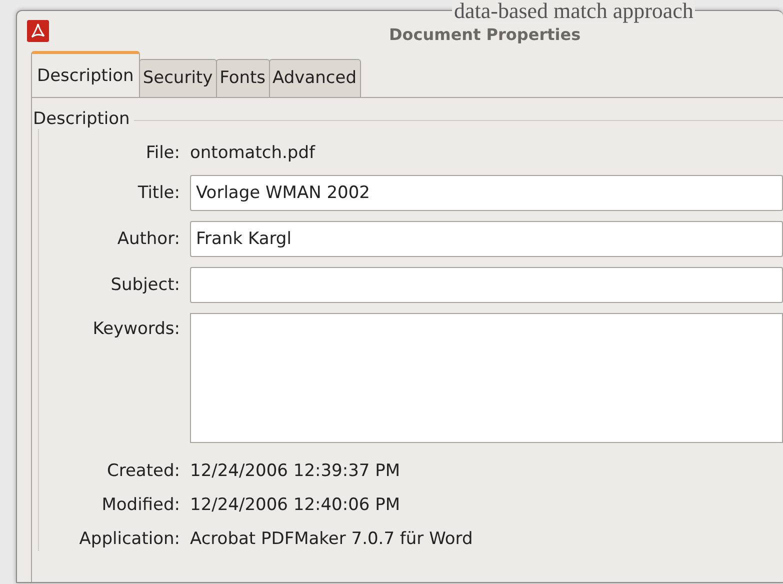 The image size is (783, 584). Describe the element at coordinates (296, 505) in the screenshot. I see `field-value: 12/24/2006 12:40:06 PM` at that location.